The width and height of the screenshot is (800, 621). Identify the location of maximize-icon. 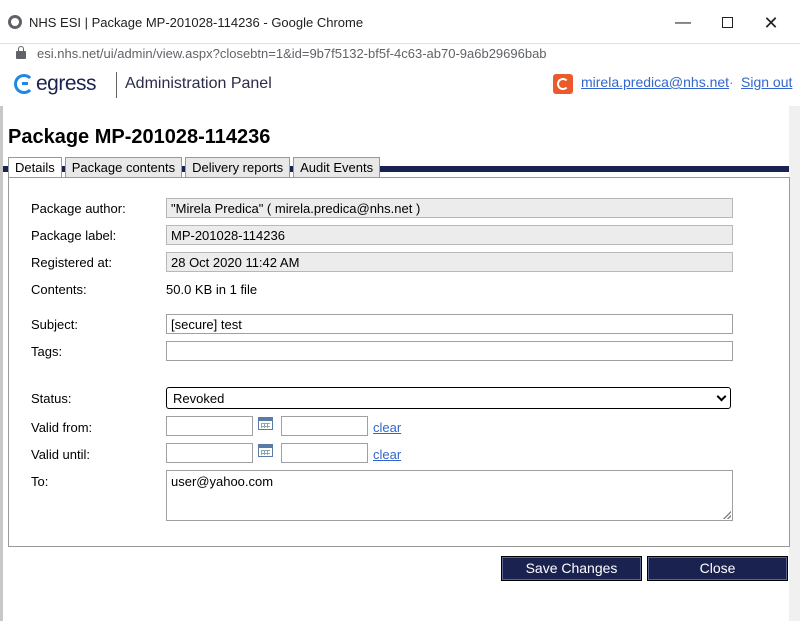
(727, 23).